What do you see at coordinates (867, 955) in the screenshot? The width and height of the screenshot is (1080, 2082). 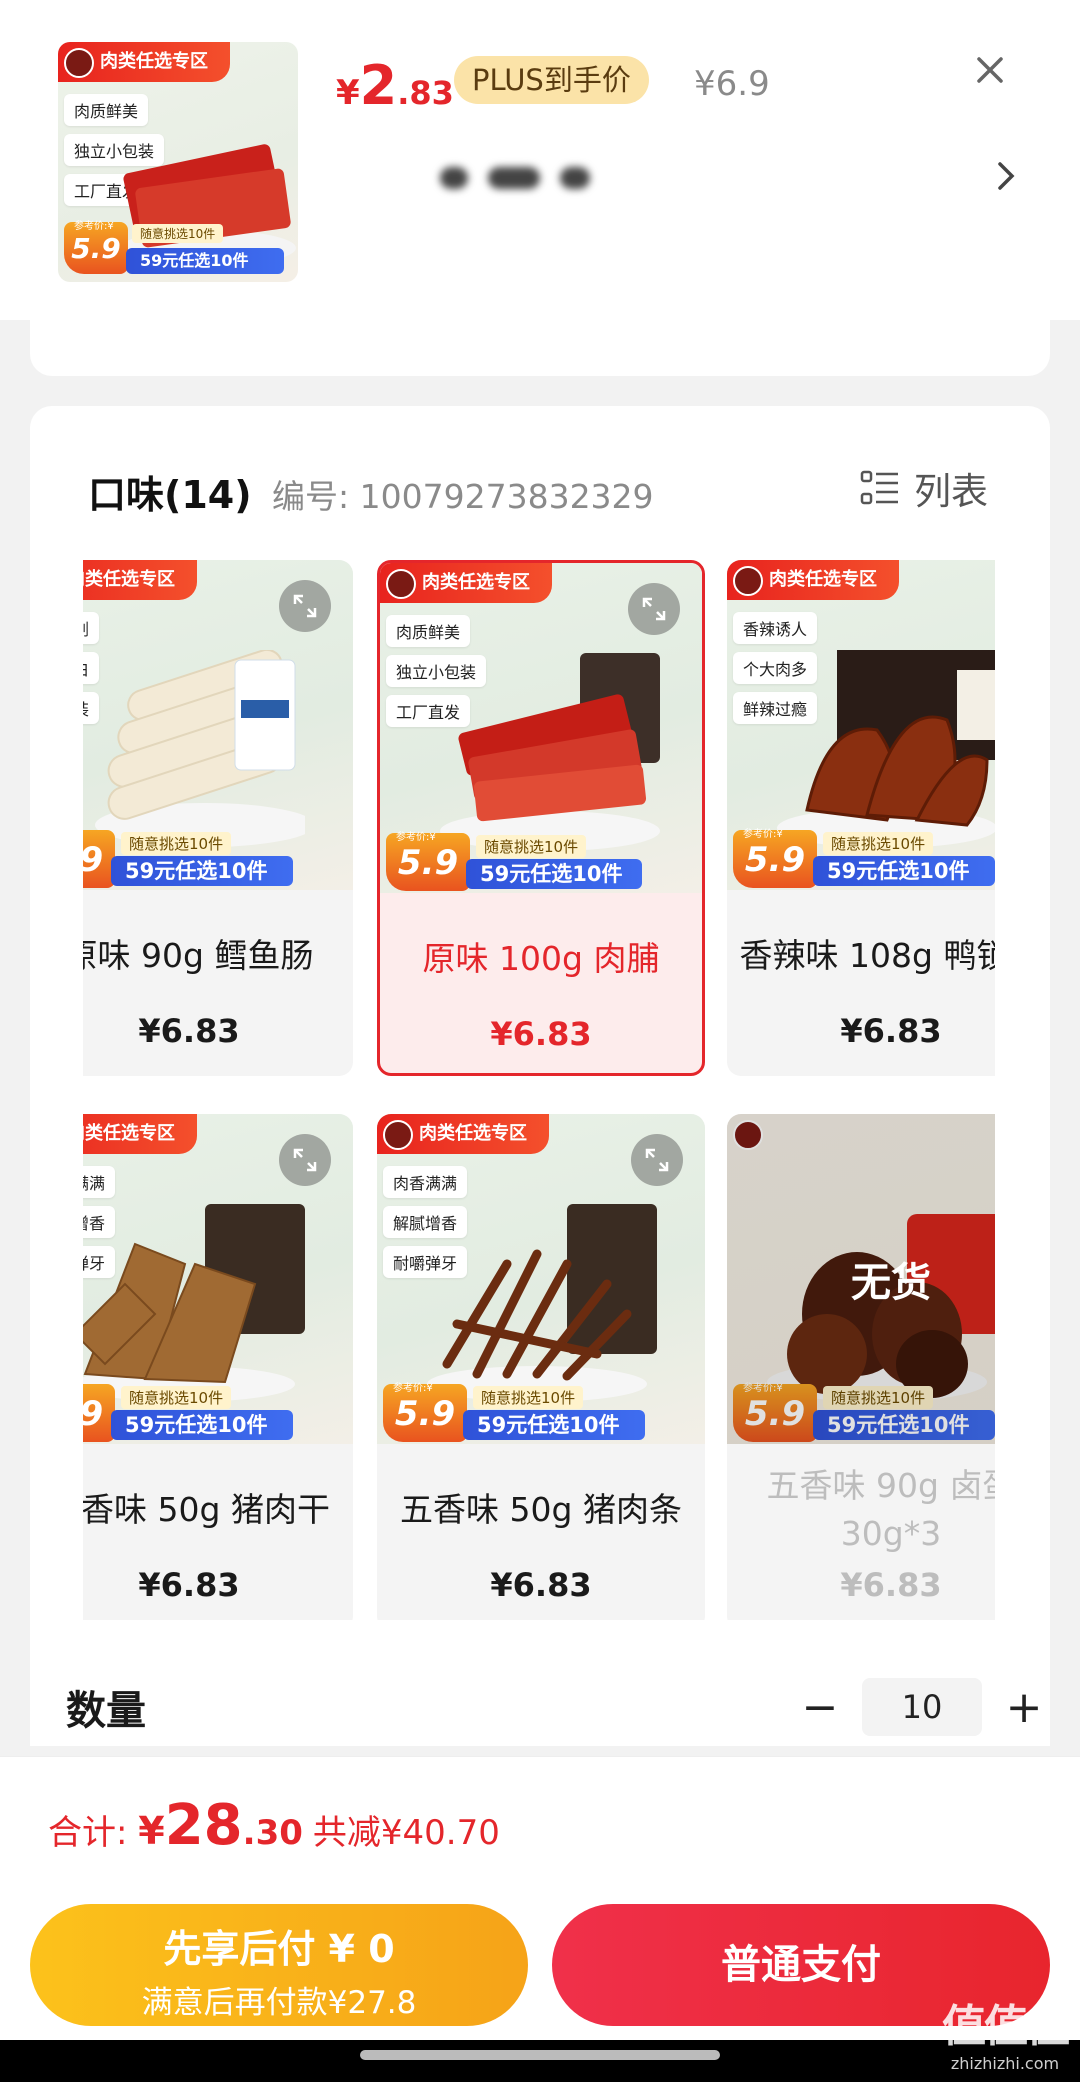 I see `product-name: 香辣味 108g 鸭锁骨` at bounding box center [867, 955].